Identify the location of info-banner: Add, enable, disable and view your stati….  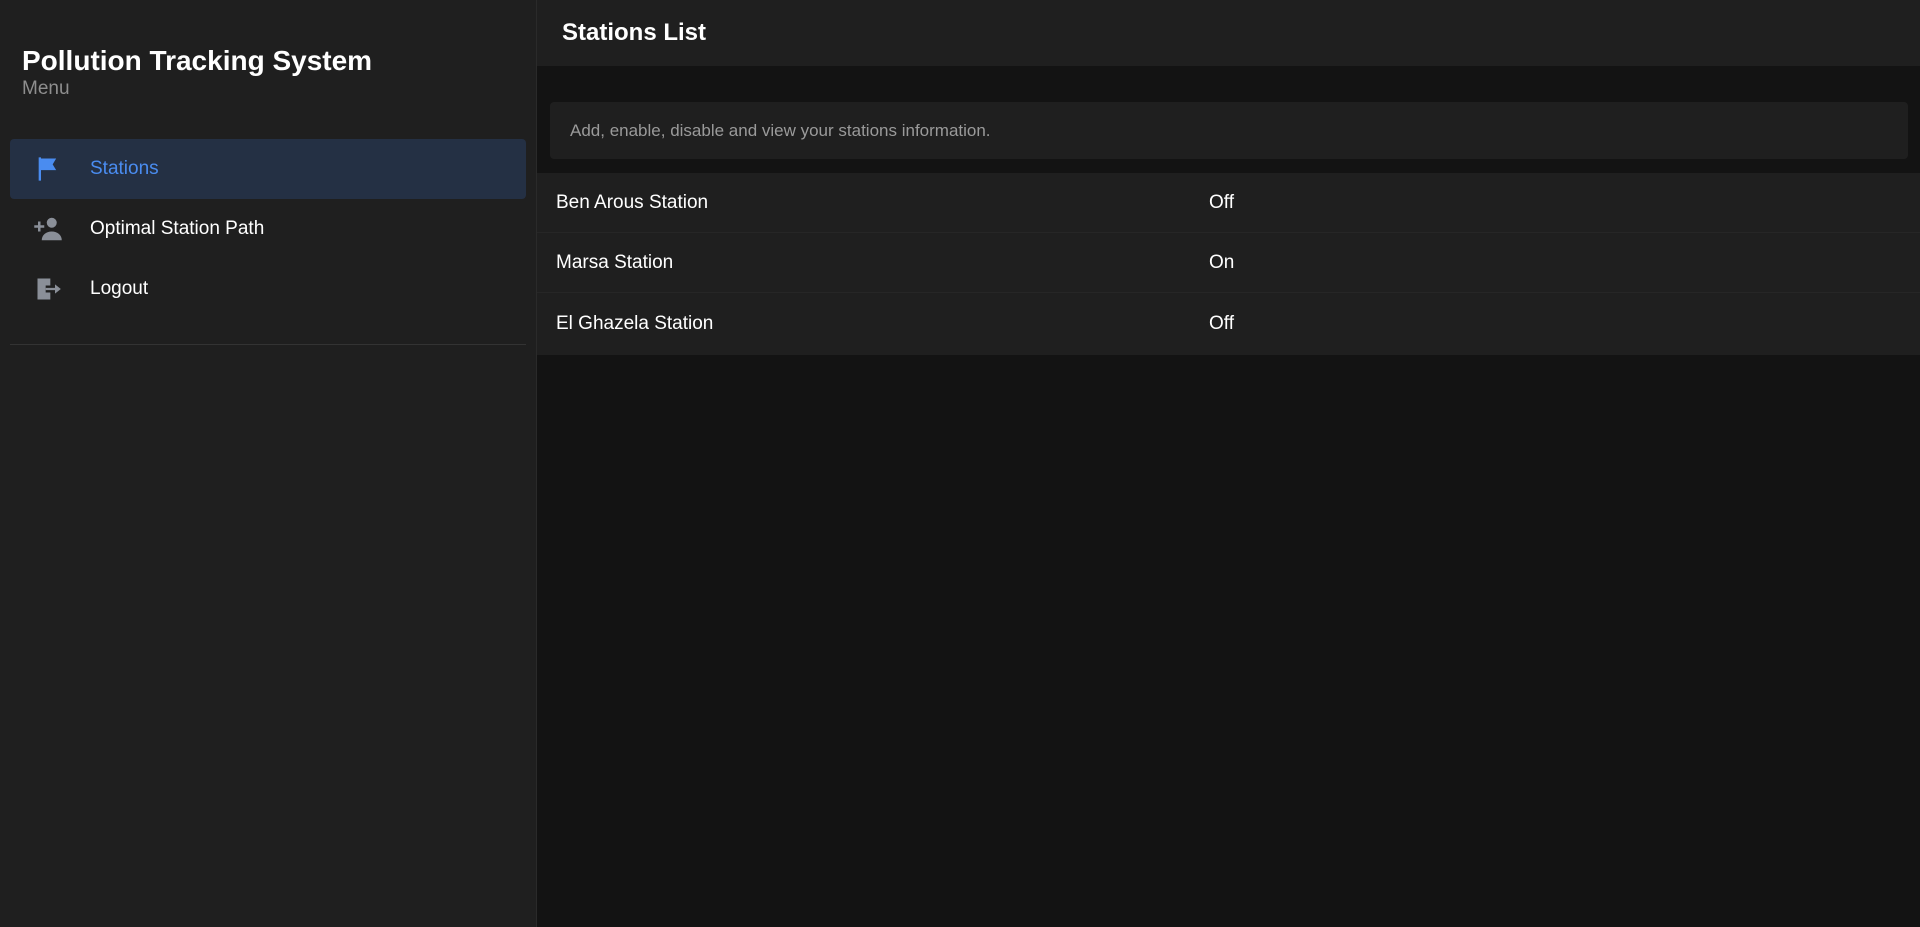
(1229, 130).